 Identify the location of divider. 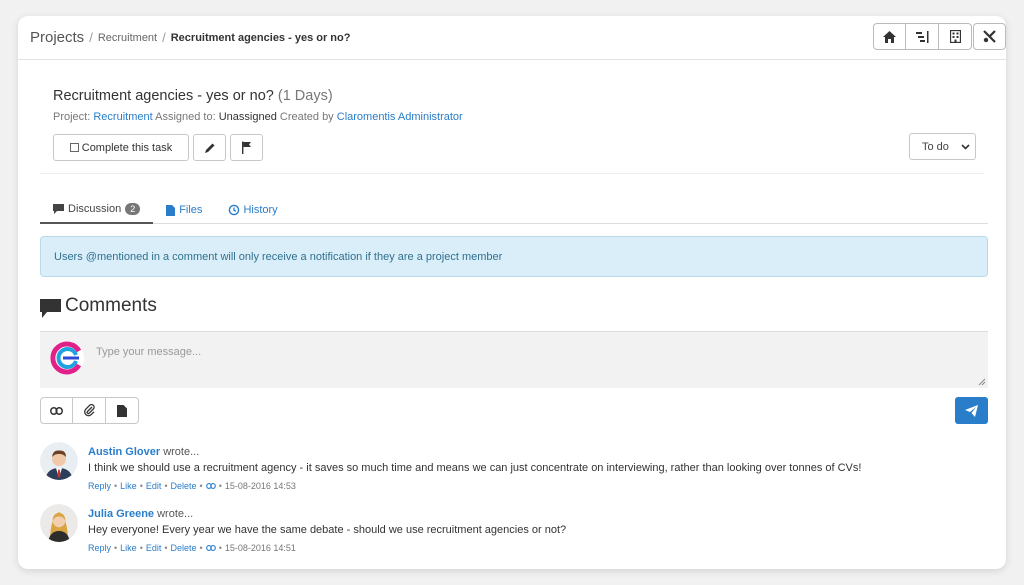
(512, 173).